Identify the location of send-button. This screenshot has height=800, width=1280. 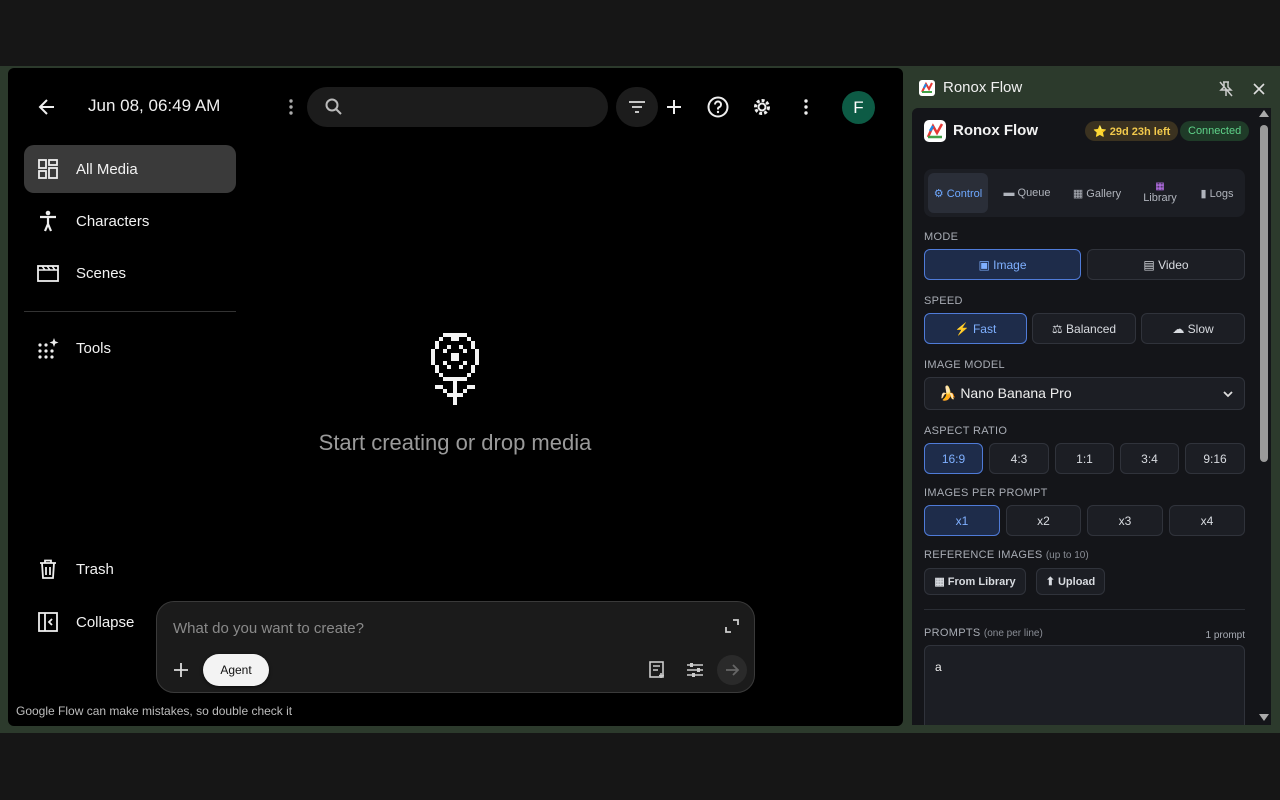
(732, 670).